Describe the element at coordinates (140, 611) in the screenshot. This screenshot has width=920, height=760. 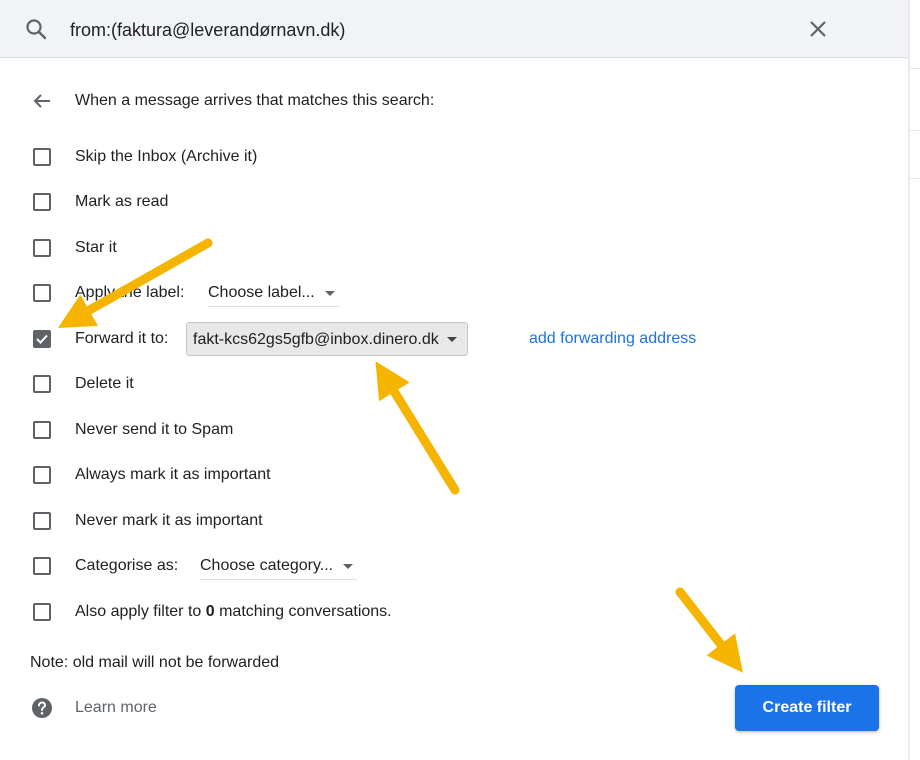
I see `also-apply-text-before: Also apply filter to` at that location.